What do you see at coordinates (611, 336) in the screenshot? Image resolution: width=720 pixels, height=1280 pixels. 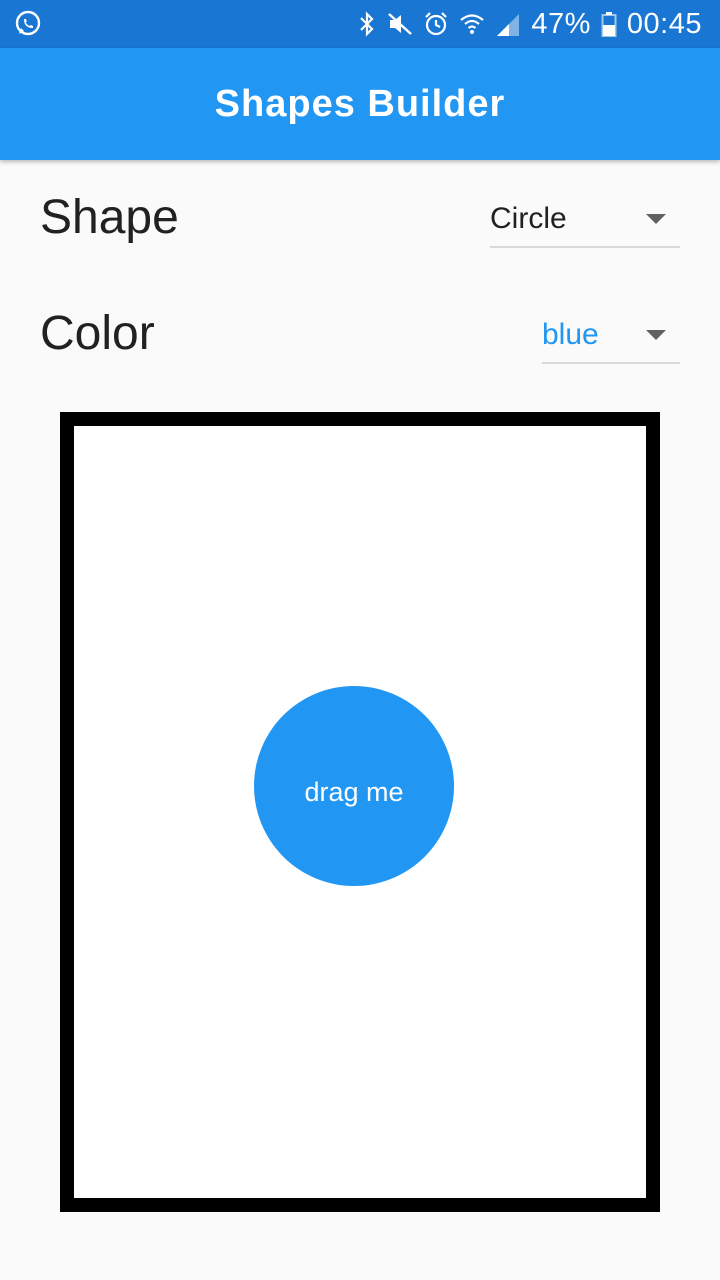 I see `color-dropdown: blue` at bounding box center [611, 336].